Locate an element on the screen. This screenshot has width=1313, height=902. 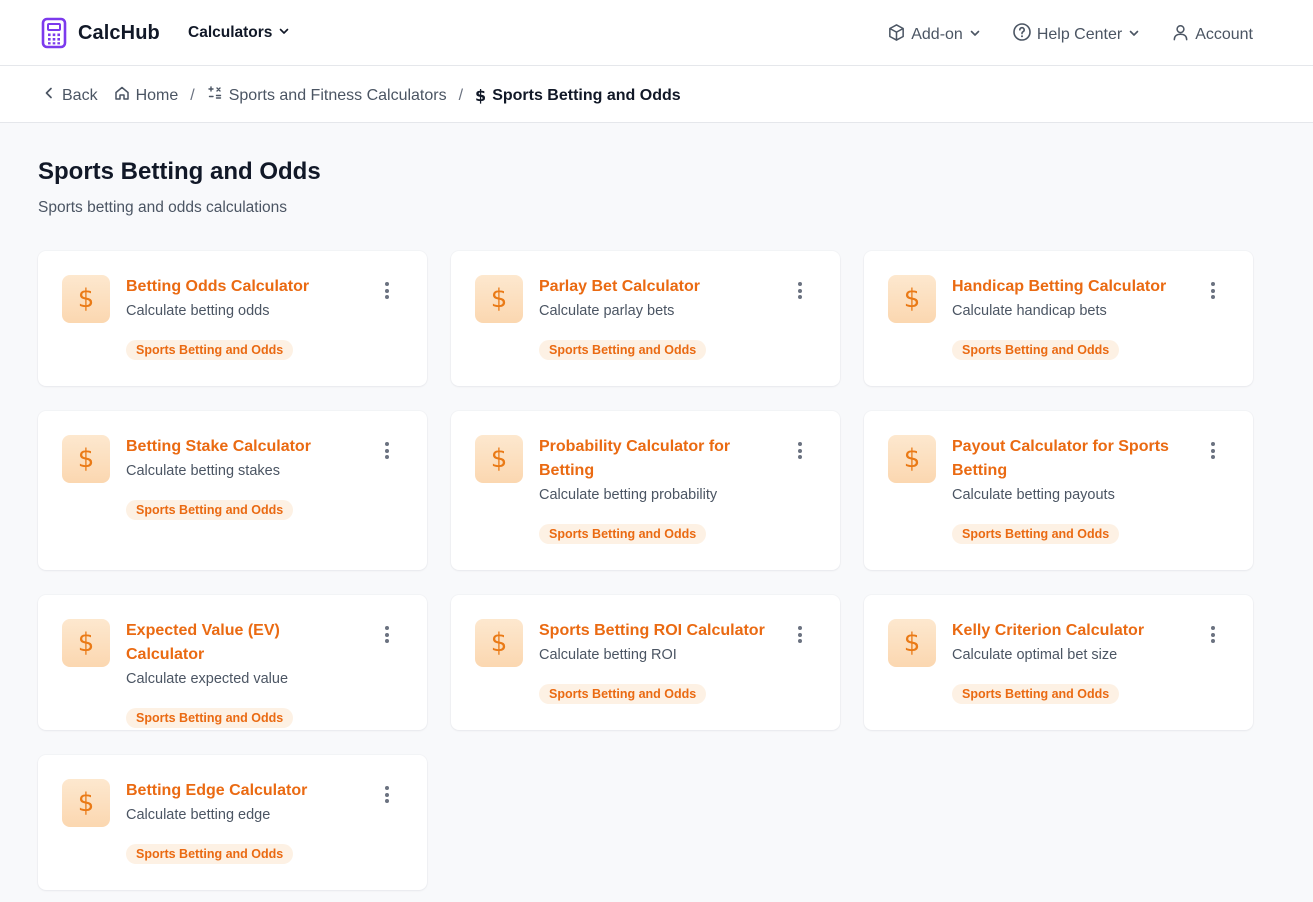
card-title: Handicap Betting Calculator is located at coordinates (1066, 287).